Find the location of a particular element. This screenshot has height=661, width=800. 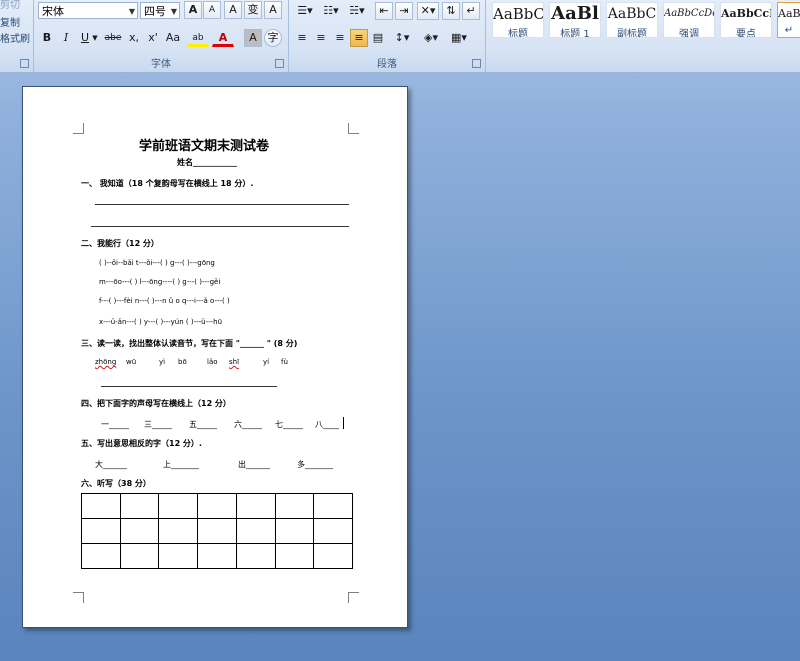

superscript-button: x' is located at coordinates (153, 38).